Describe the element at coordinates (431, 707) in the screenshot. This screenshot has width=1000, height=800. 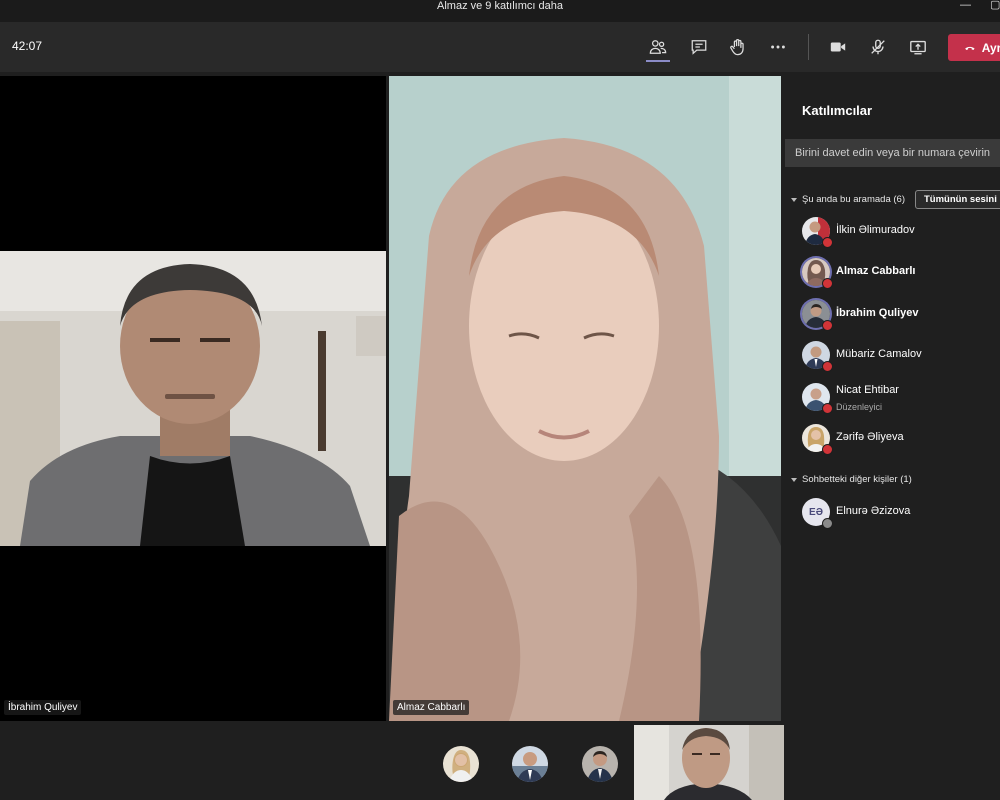
I see `participant-name-tag: Almaz Cabbarlı` at that location.